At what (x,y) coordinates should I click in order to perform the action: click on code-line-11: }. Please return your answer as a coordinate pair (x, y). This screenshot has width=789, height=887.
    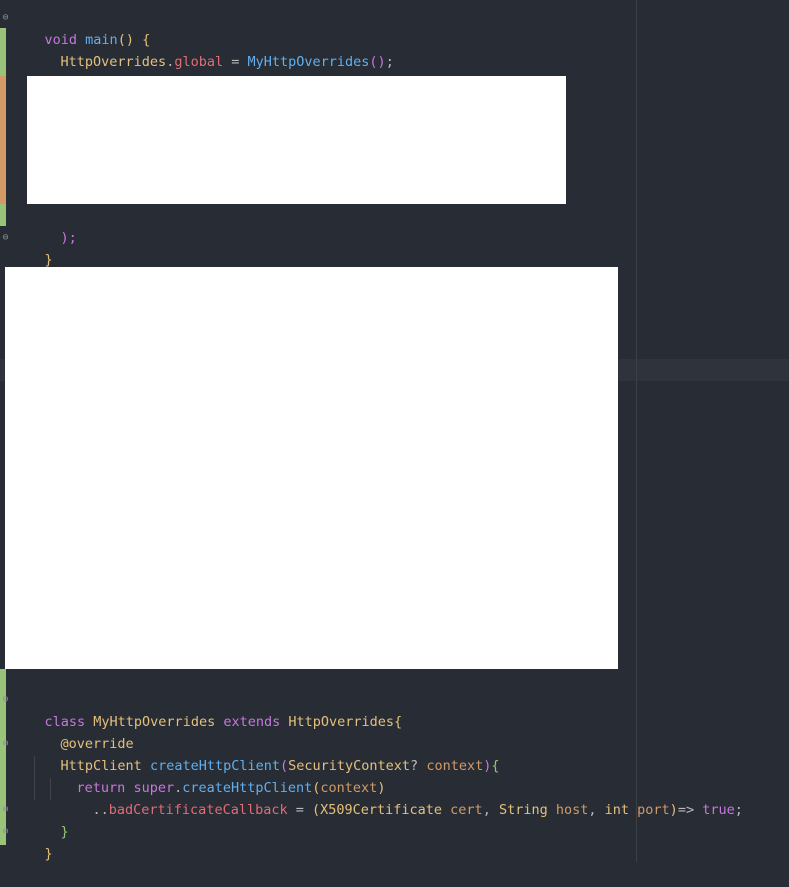
    Looking at the image, I should click on (48, 819).